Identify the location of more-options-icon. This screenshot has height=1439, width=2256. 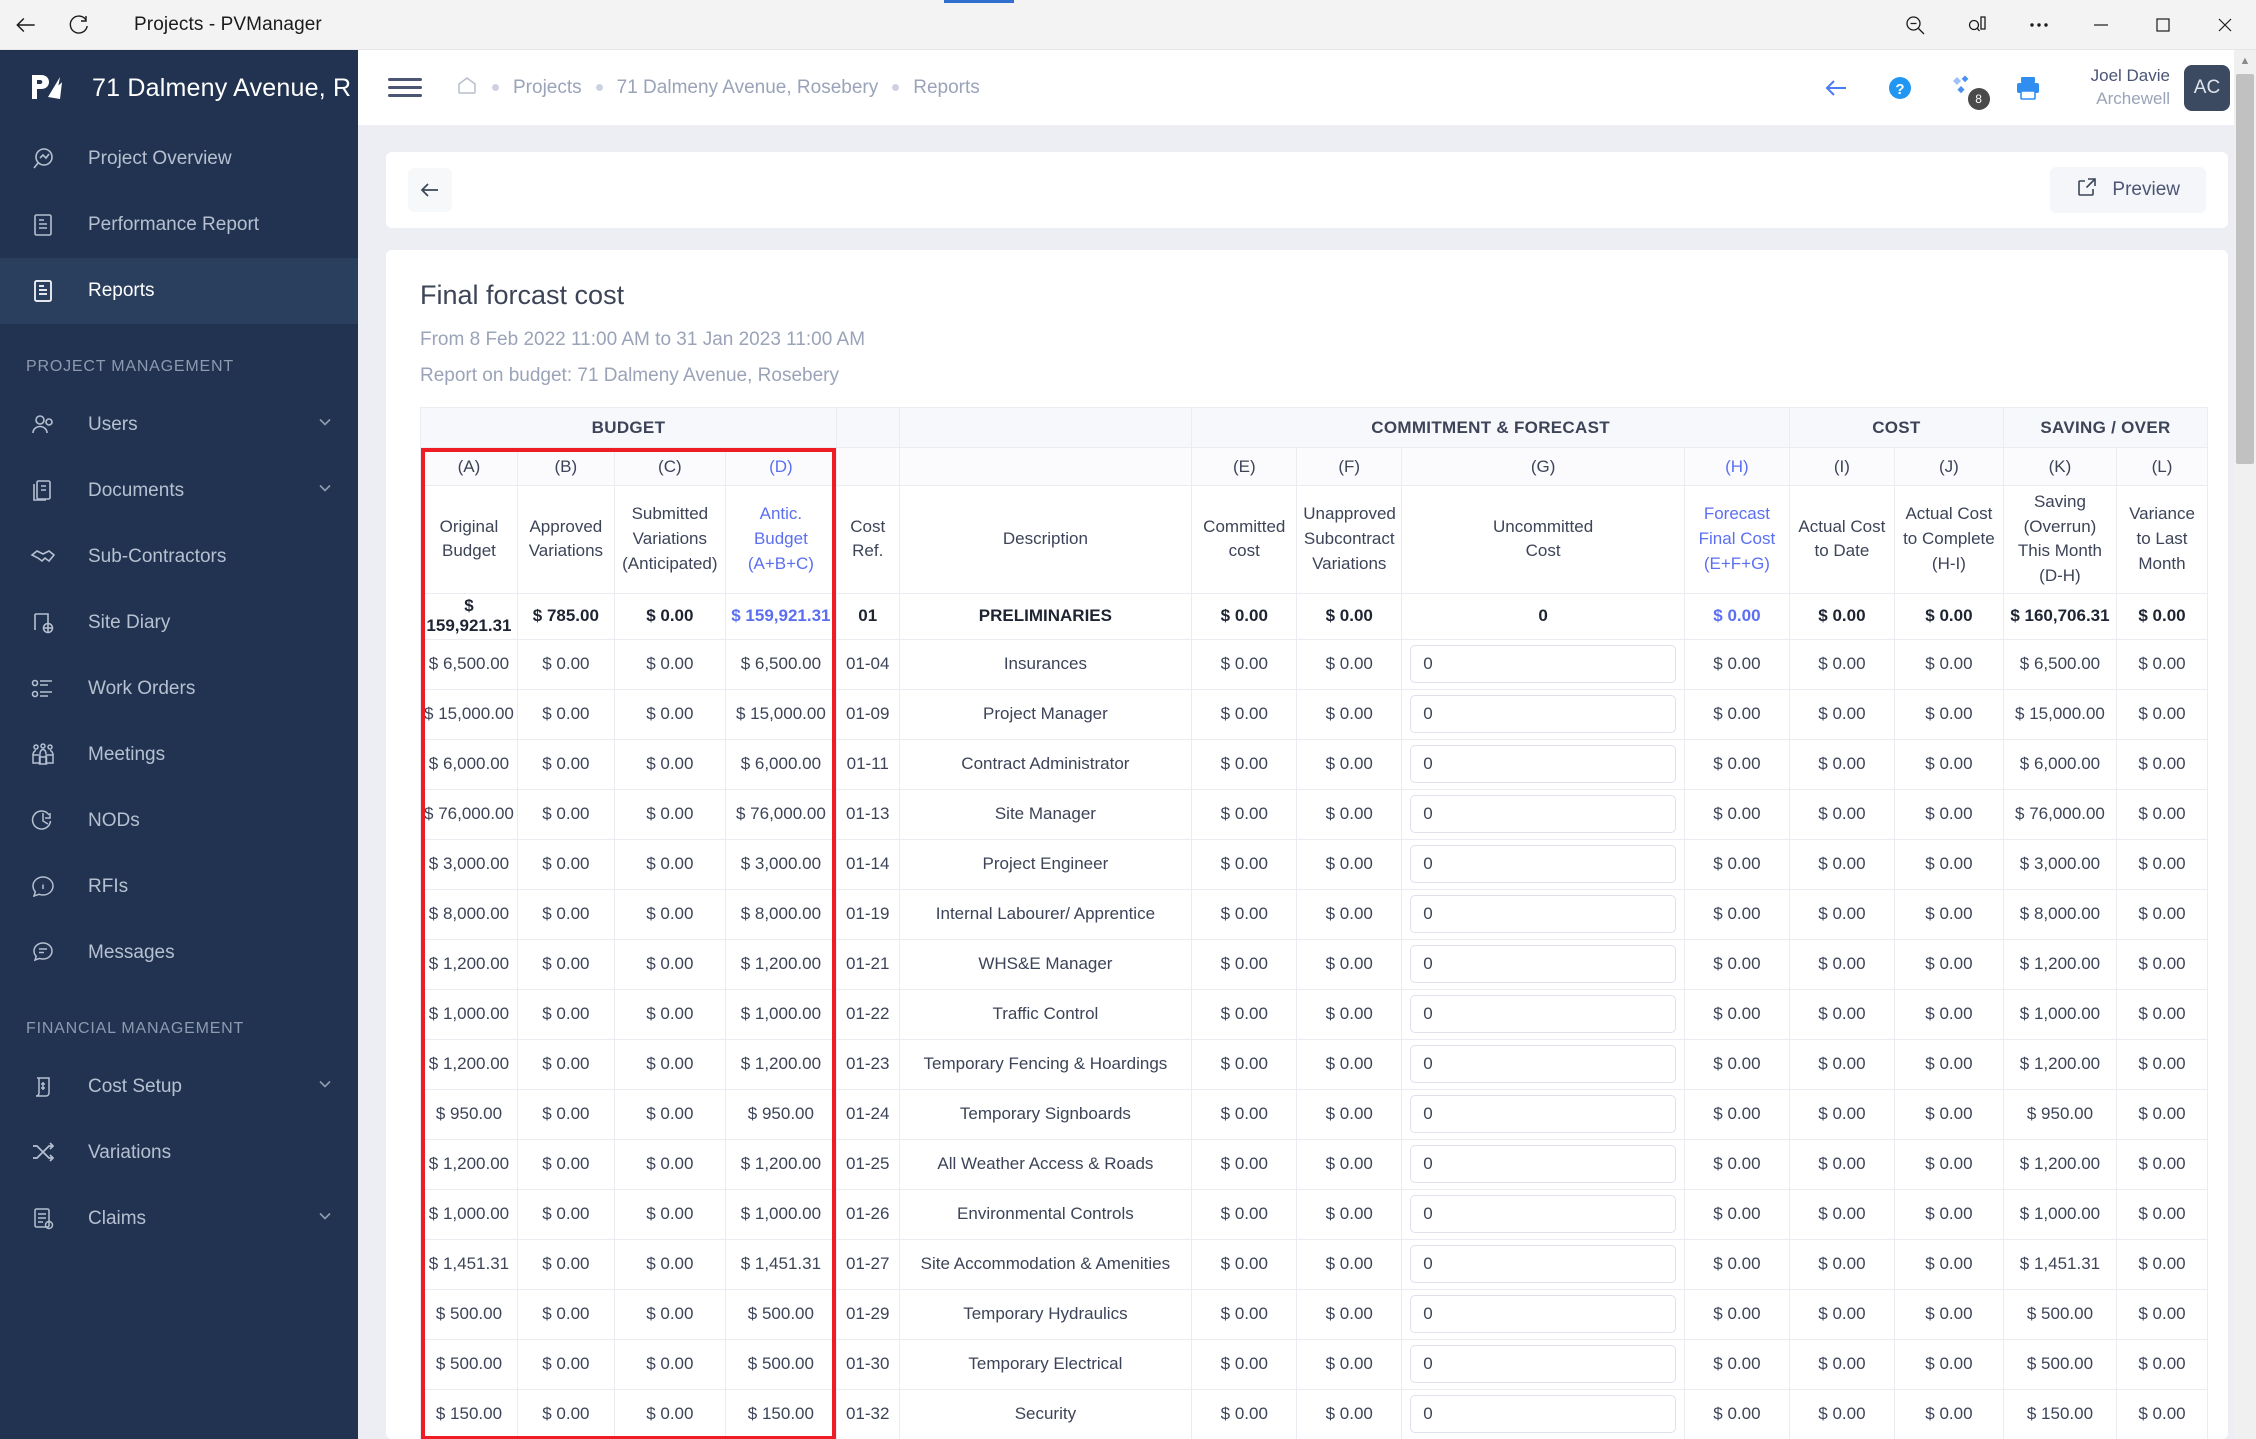
(2039, 25).